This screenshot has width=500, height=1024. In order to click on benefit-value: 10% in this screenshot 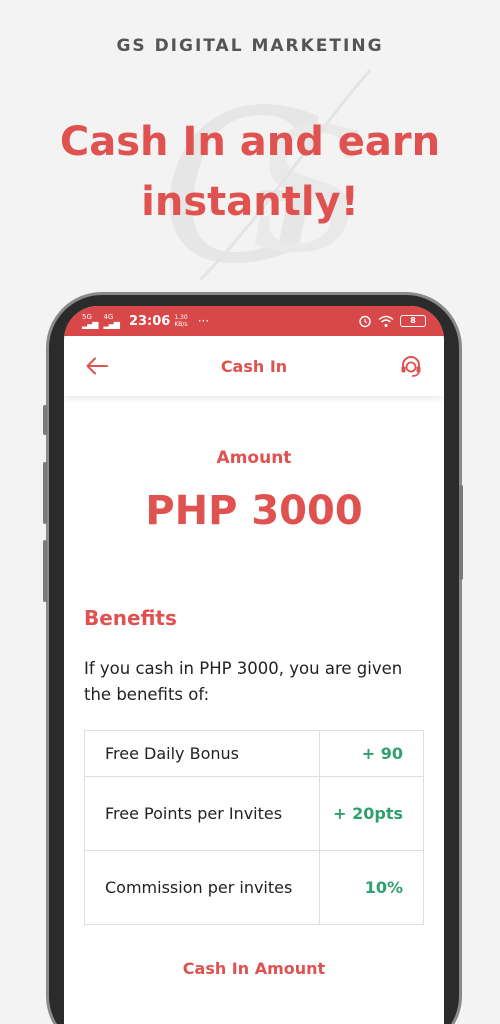, I will do `click(371, 887)`.